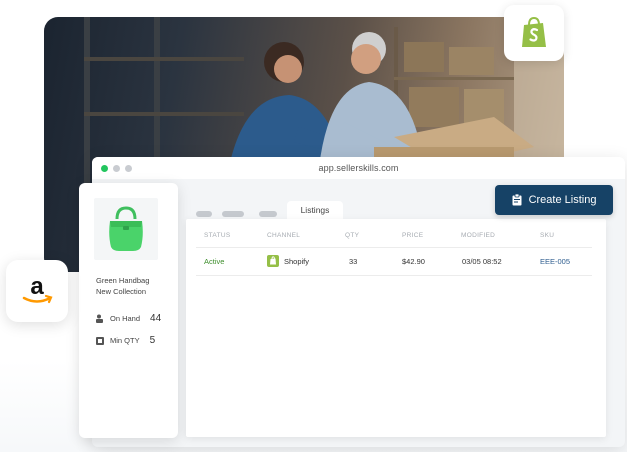  Describe the element at coordinates (284, 235) in the screenshot. I see `column-header-channel: CHANNEL` at that location.